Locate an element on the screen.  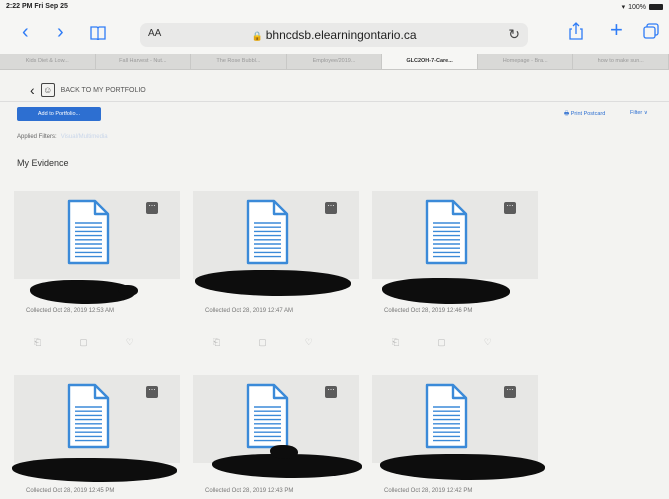
print-icon: 🖶 is located at coordinates (567, 114).